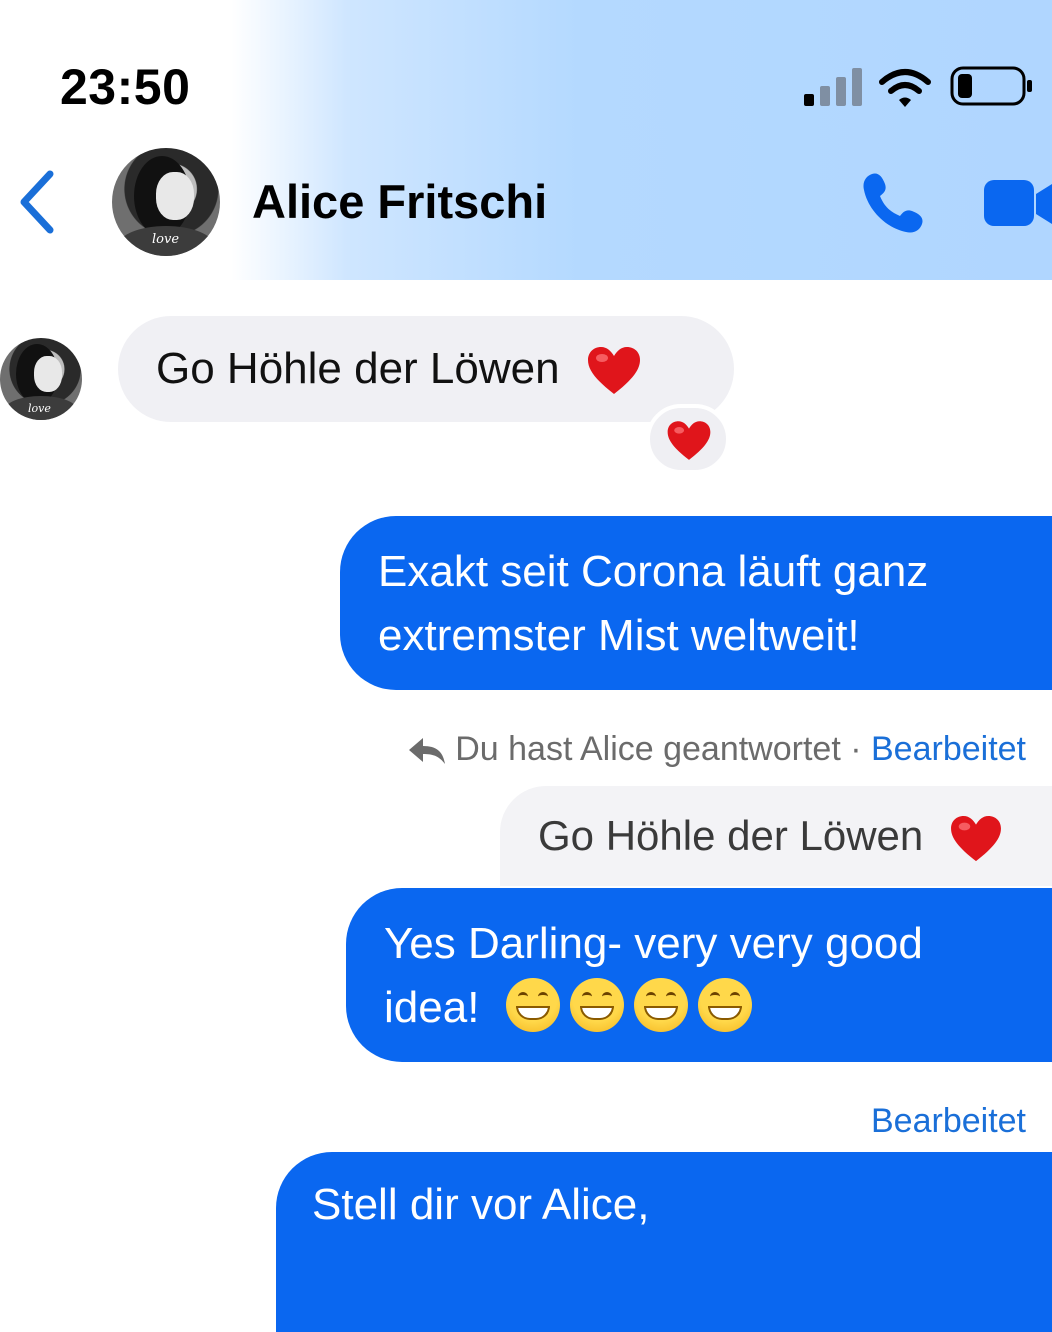 This screenshot has height=1332, width=1052. I want to click on outgoing-message: Stell dir vor Alice,, so click(664, 1242).